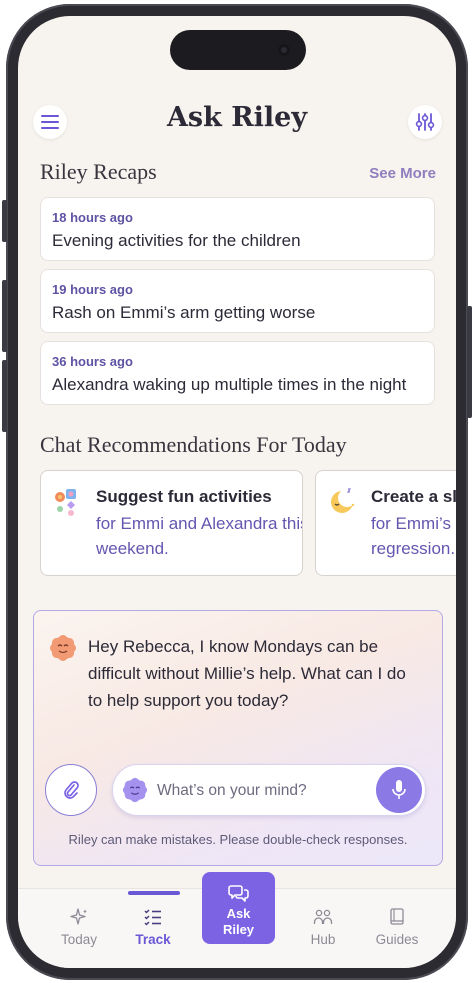 Image resolution: width=474 pixels, height=983 pixels. I want to click on tab-ask-riley: Ask Riley, so click(238, 908).